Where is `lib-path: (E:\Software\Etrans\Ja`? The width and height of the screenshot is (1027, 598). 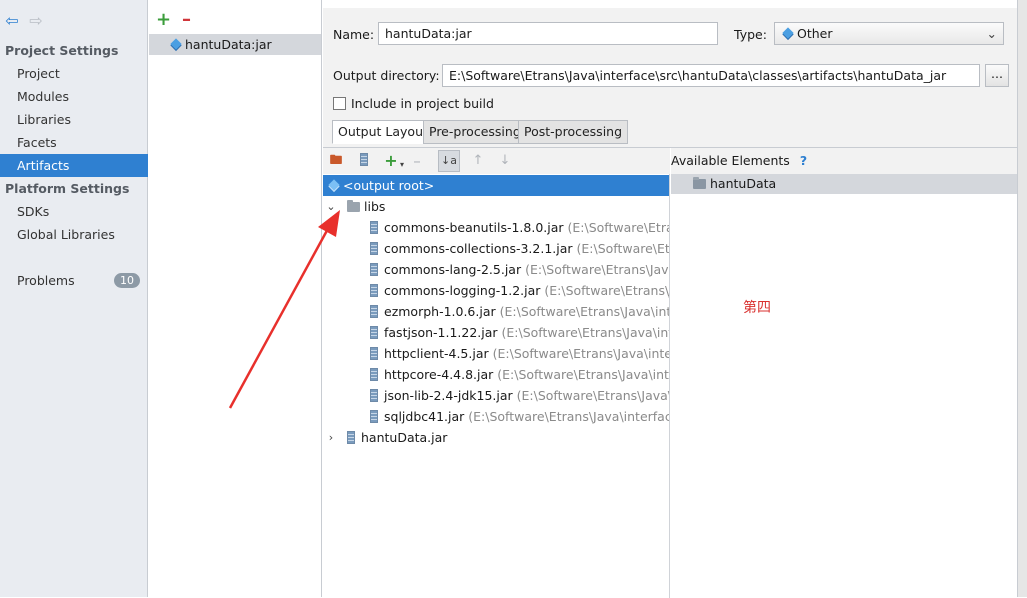
lib-path: (E:\Software\Etrans\Ja is located at coordinates (618, 227).